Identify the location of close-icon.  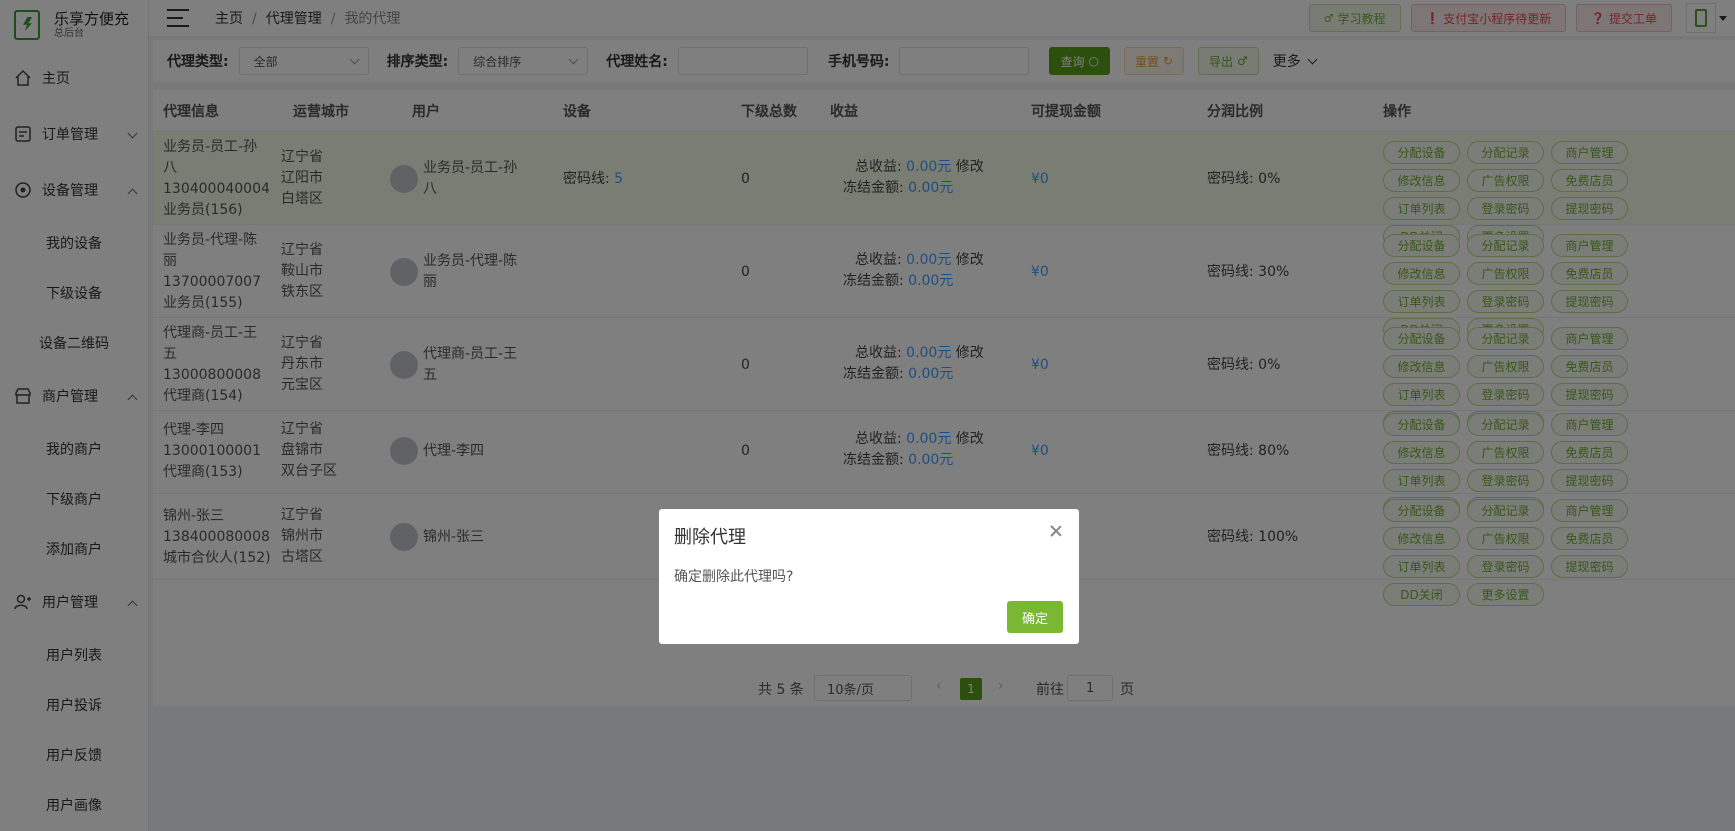
(1056, 531).